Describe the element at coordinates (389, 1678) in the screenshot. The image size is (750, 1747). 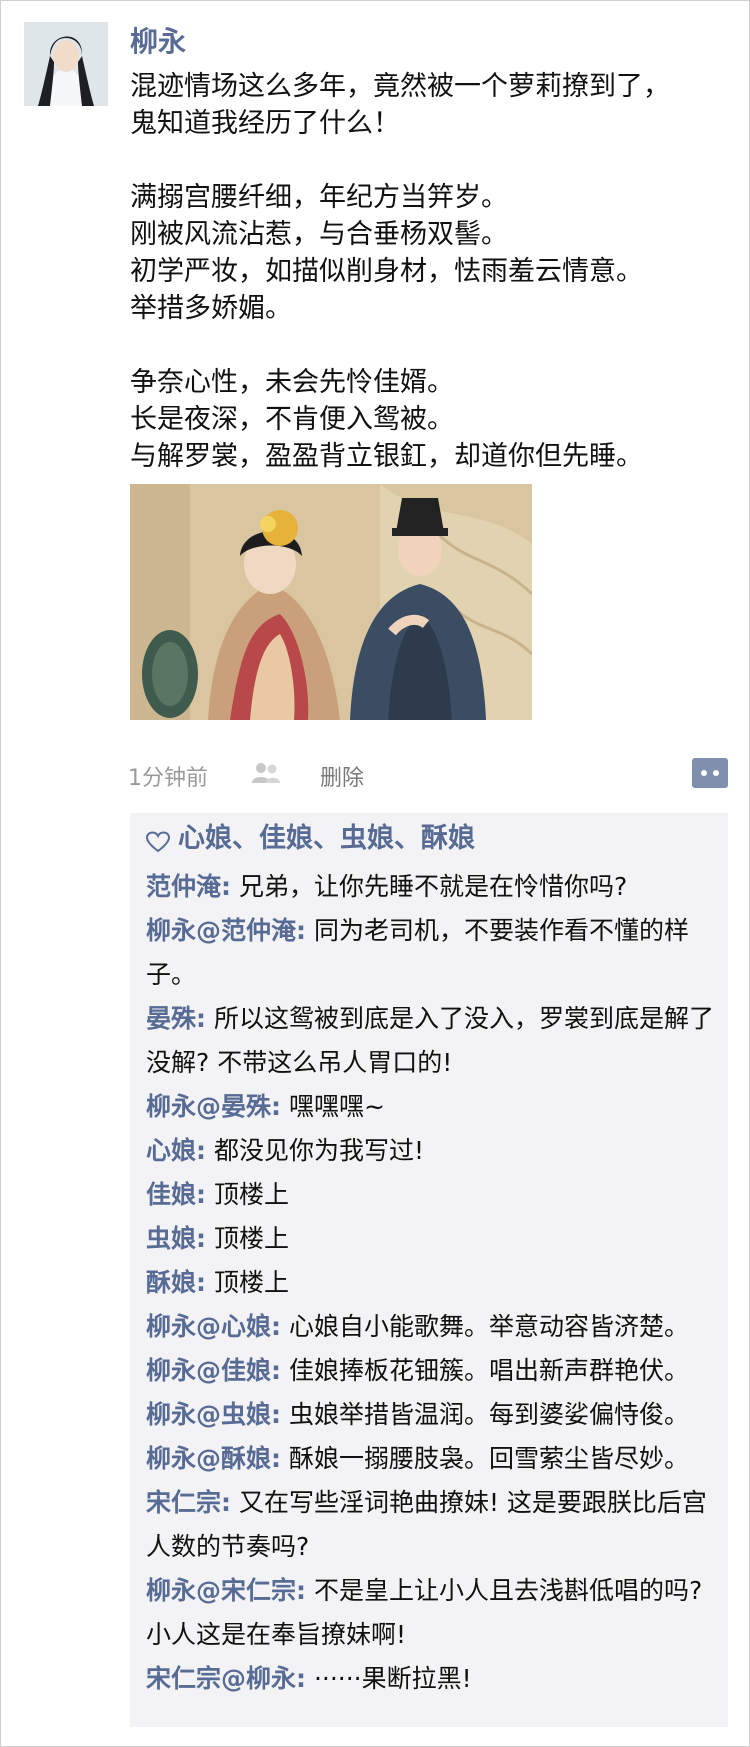
I see `comment-text: ······果断拉黑!` at that location.